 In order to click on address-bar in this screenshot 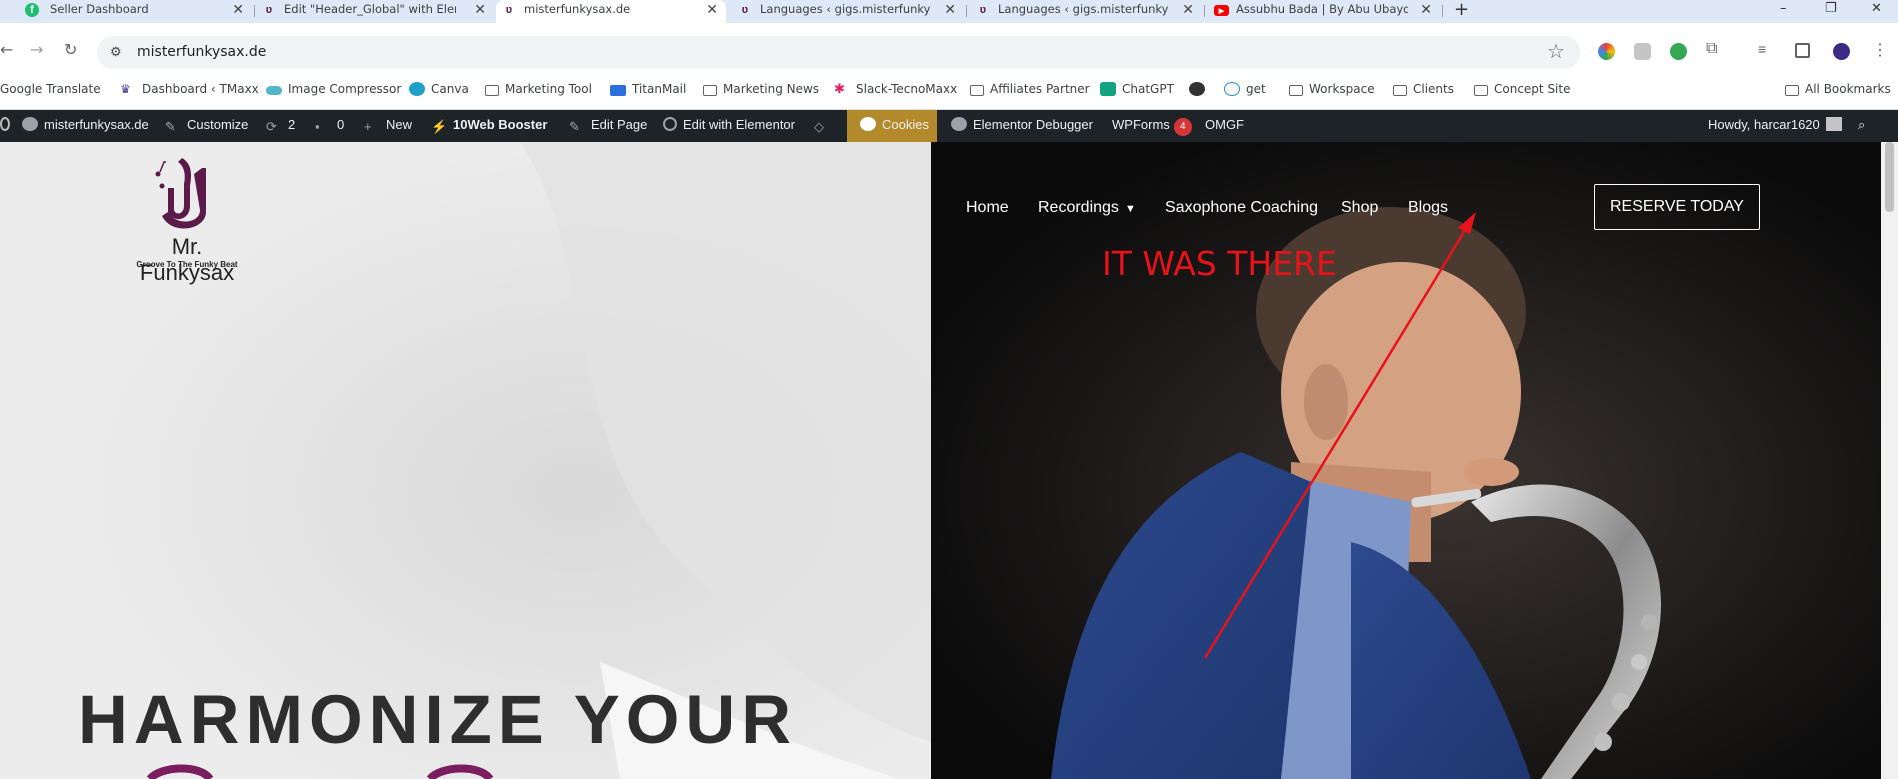, I will do `click(838, 52)`.